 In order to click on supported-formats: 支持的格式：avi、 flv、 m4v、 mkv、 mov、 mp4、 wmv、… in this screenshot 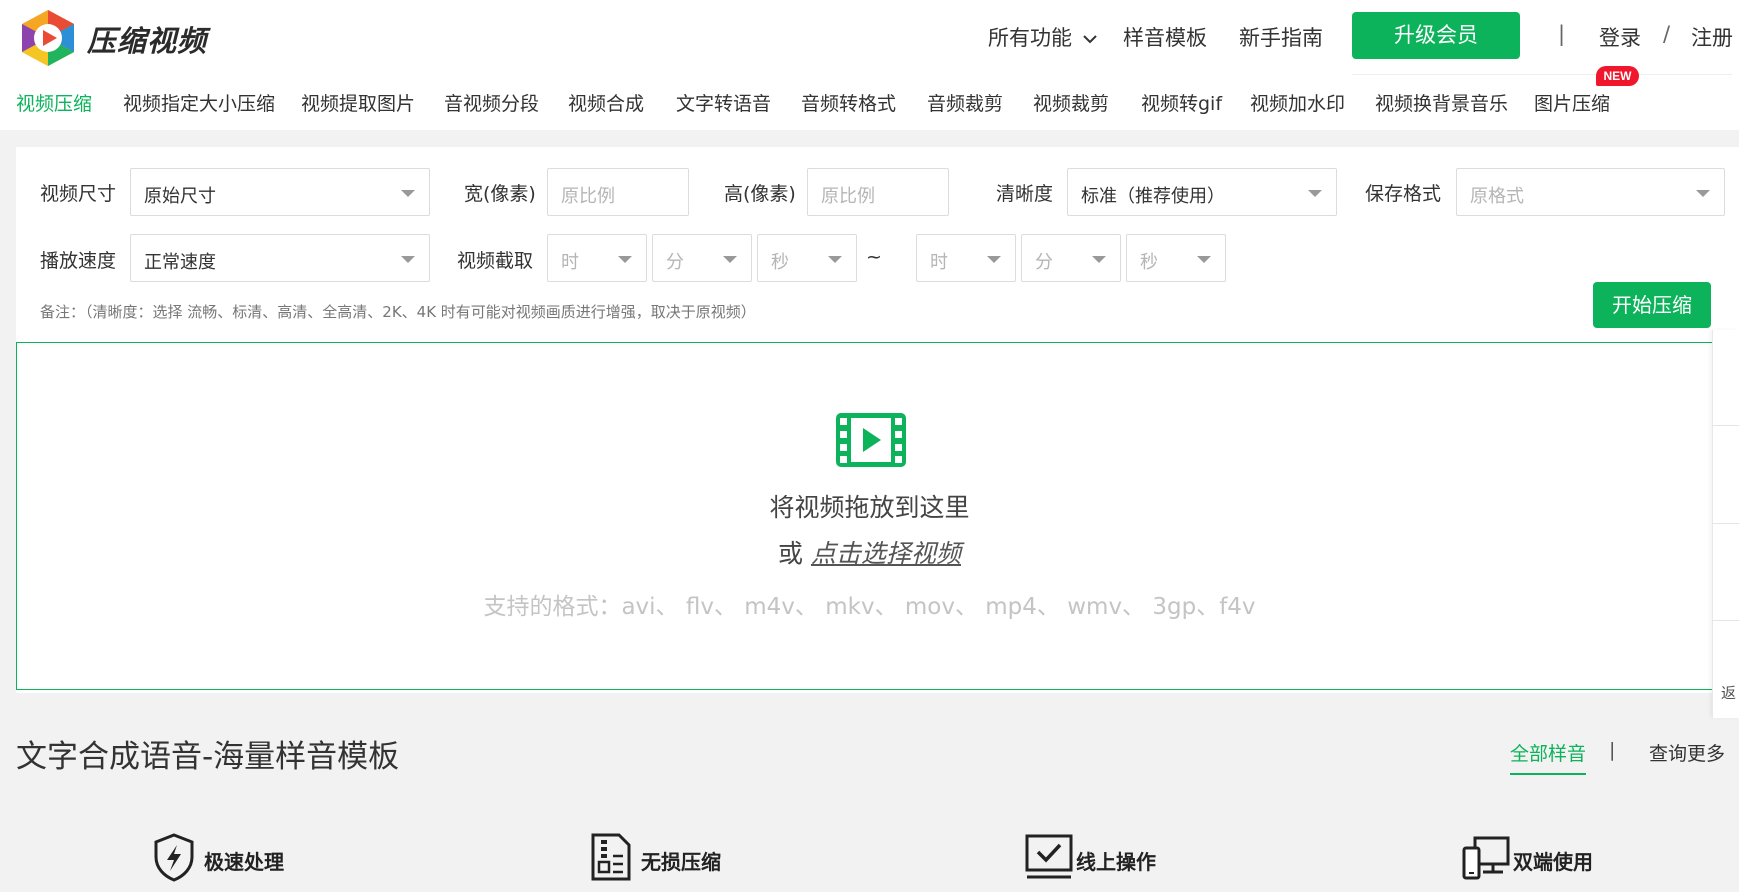, I will do `click(869, 607)`.